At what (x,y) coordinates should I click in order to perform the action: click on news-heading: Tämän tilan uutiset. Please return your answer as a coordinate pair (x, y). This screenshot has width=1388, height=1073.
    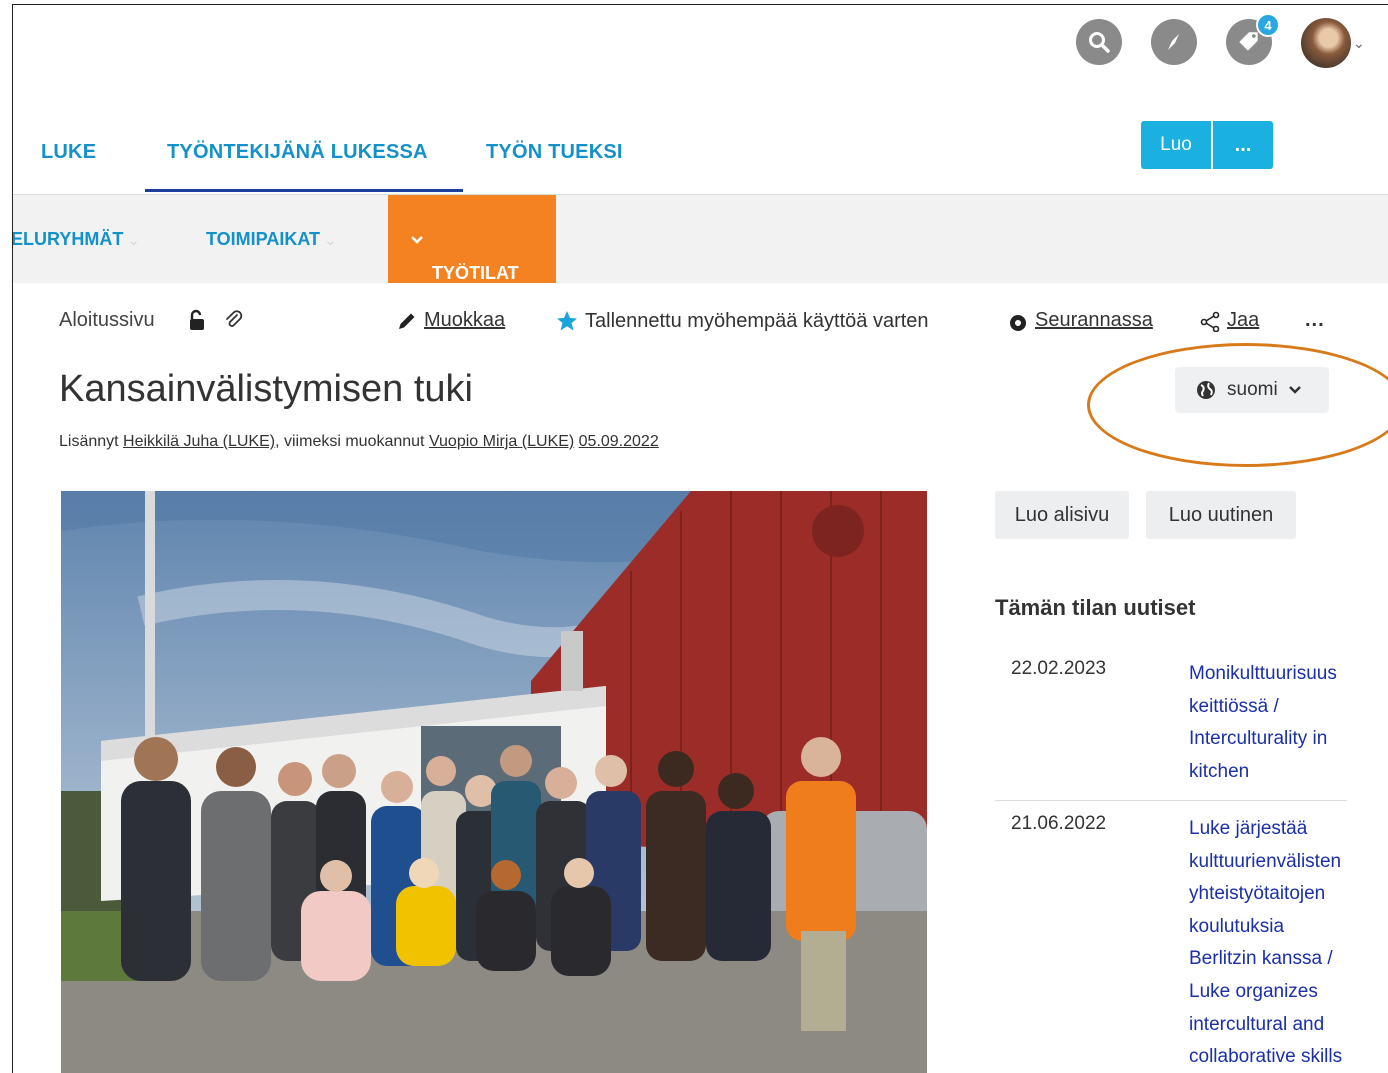
    Looking at the image, I should click on (1095, 607).